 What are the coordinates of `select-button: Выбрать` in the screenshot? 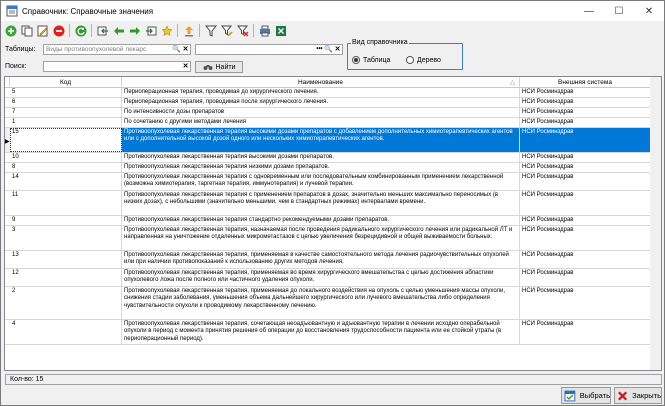 It's located at (586, 395).